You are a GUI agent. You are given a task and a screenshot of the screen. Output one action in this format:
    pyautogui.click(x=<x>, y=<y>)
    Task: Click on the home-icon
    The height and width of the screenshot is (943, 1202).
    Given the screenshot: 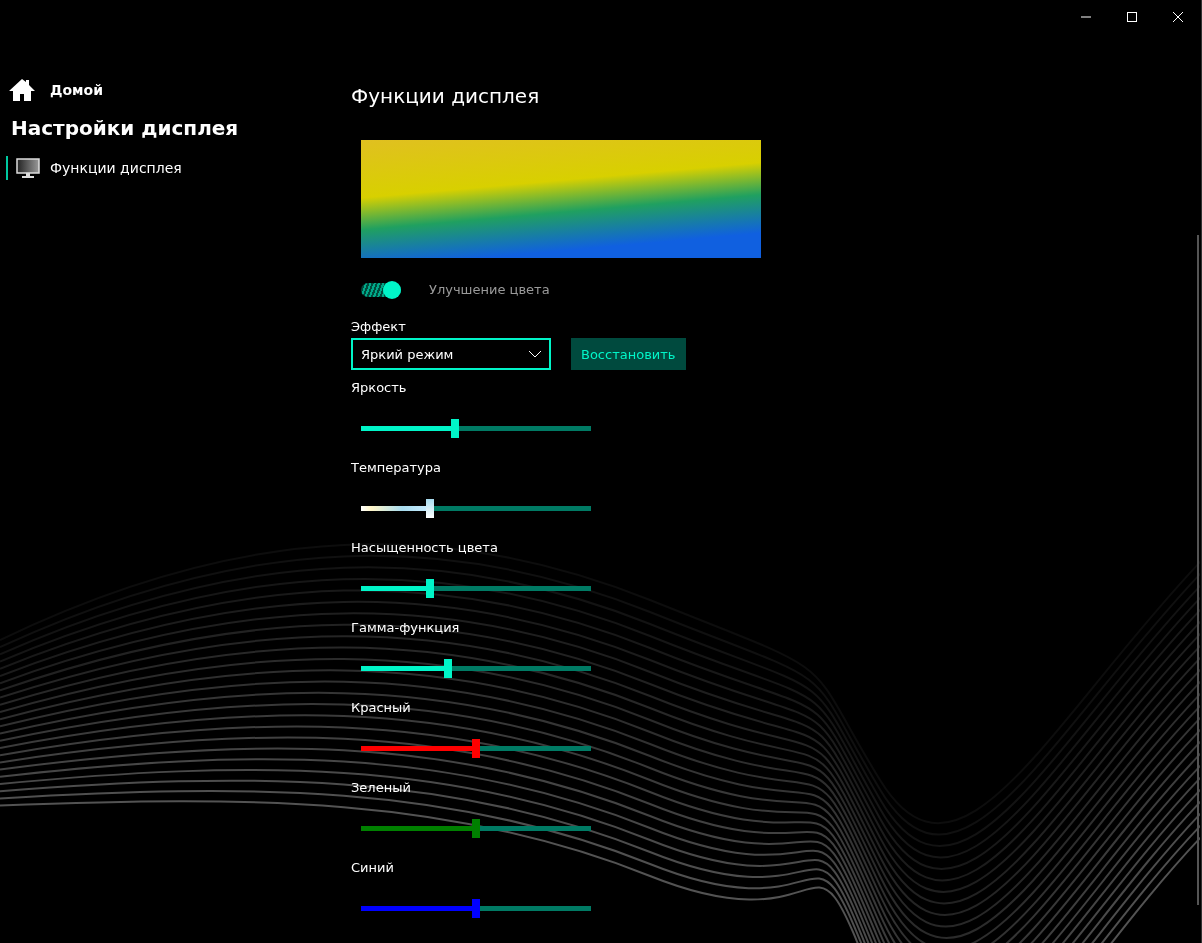 What is the action you would take?
    pyautogui.click(x=22, y=90)
    